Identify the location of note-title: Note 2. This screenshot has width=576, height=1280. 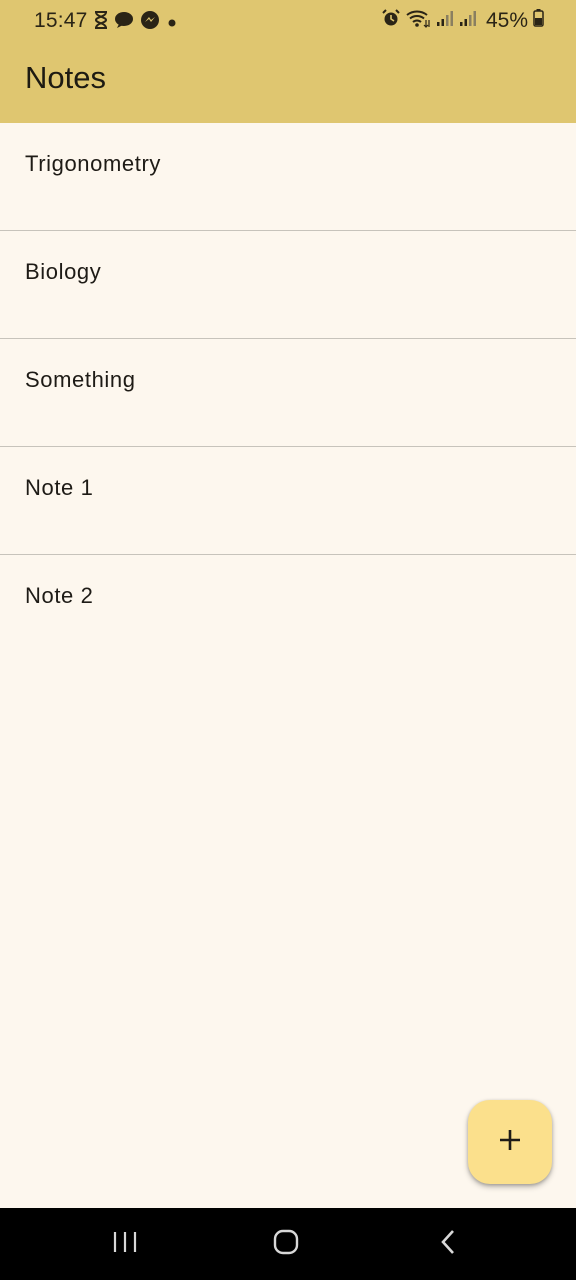
(59, 595).